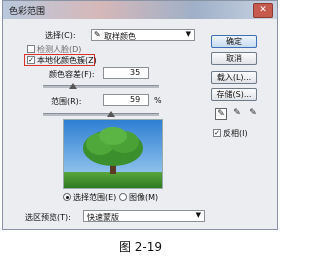 The height and width of the screenshot is (261, 320). What do you see at coordinates (235, 133) in the screenshot?
I see `invert-label: 反相(I)` at bounding box center [235, 133].